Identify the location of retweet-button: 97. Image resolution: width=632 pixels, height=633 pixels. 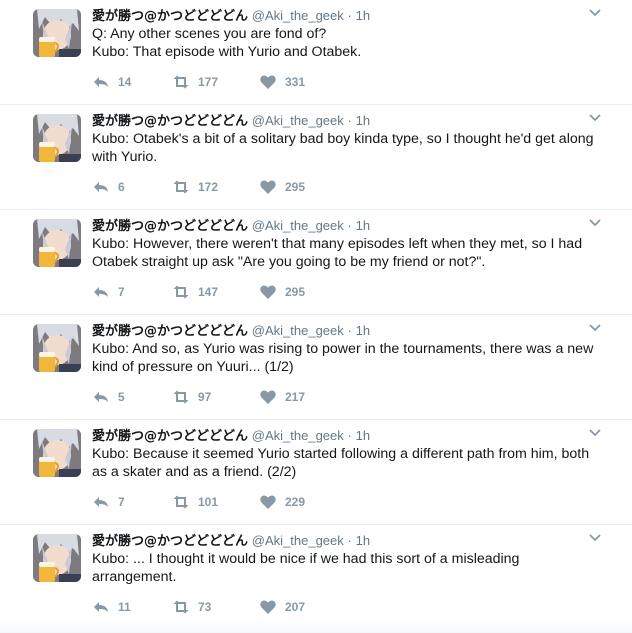
(215, 397).